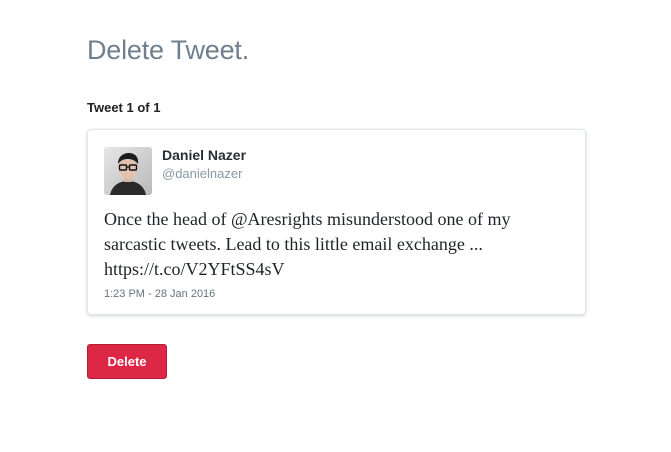 The width and height of the screenshot is (671, 452). Describe the element at coordinates (202, 174) in the screenshot. I see `author-handle: @danielnazer` at that location.